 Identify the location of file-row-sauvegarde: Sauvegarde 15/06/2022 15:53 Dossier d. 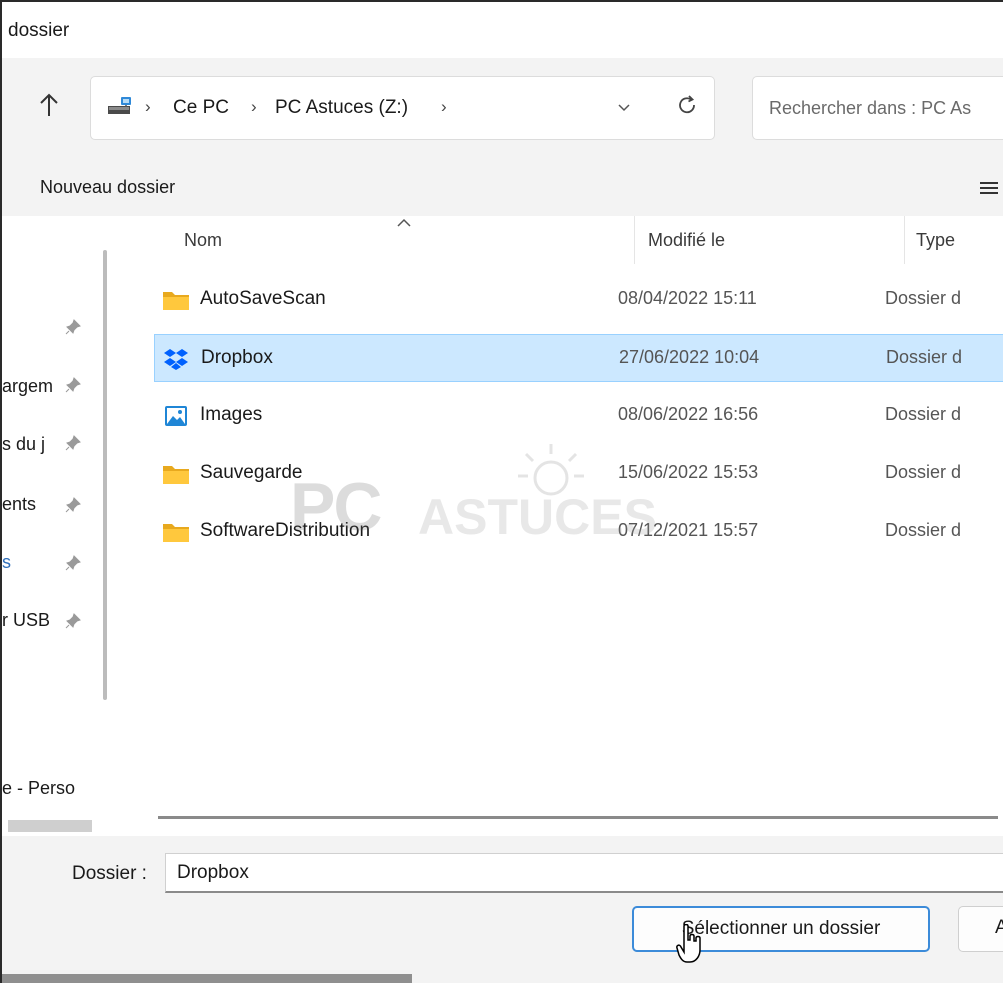
(578, 474).